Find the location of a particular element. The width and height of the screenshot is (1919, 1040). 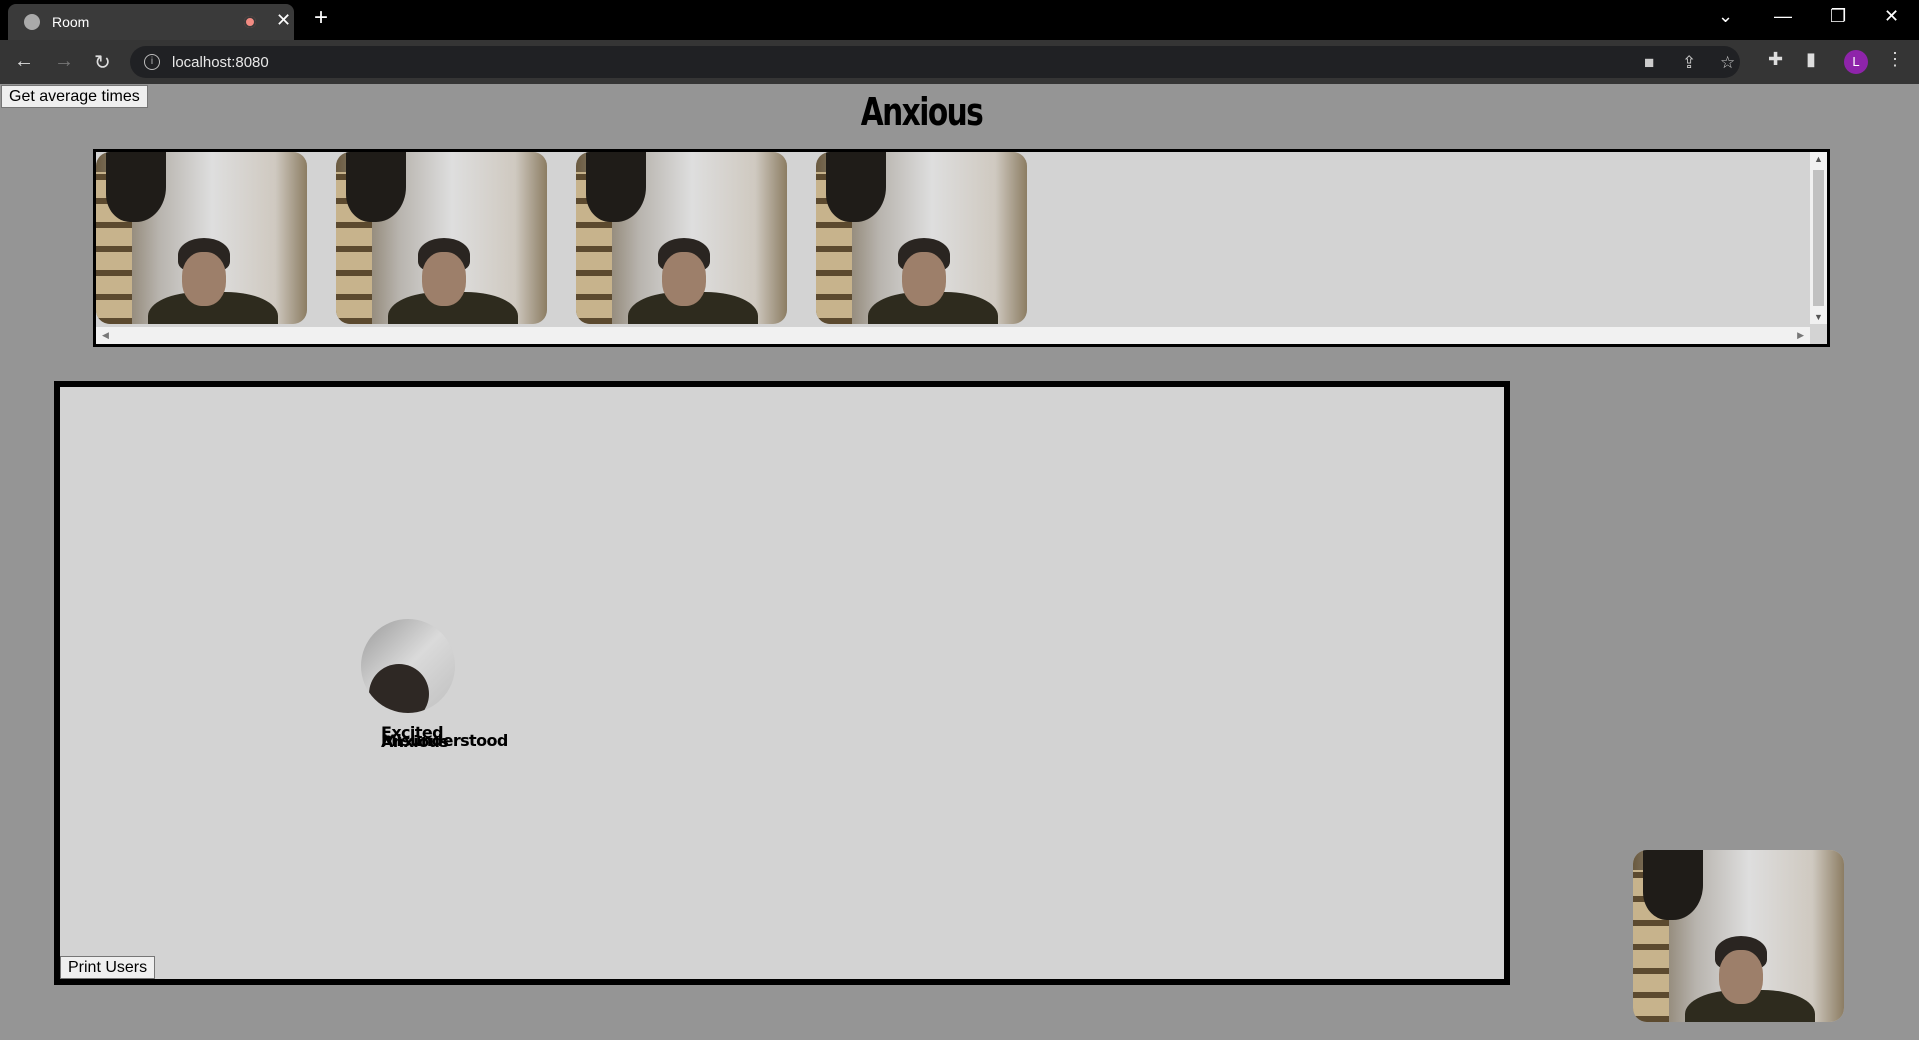

profile-avatar: L is located at coordinates (1856, 62).